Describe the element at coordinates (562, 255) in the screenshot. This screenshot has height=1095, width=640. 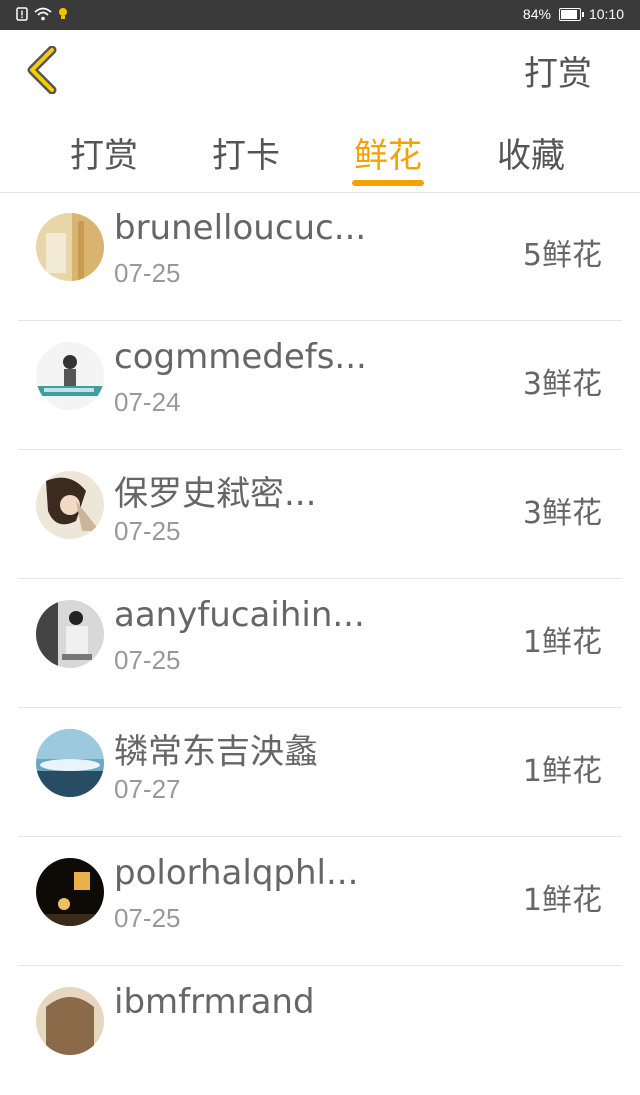
I see `flower-count: 5鲜花` at that location.